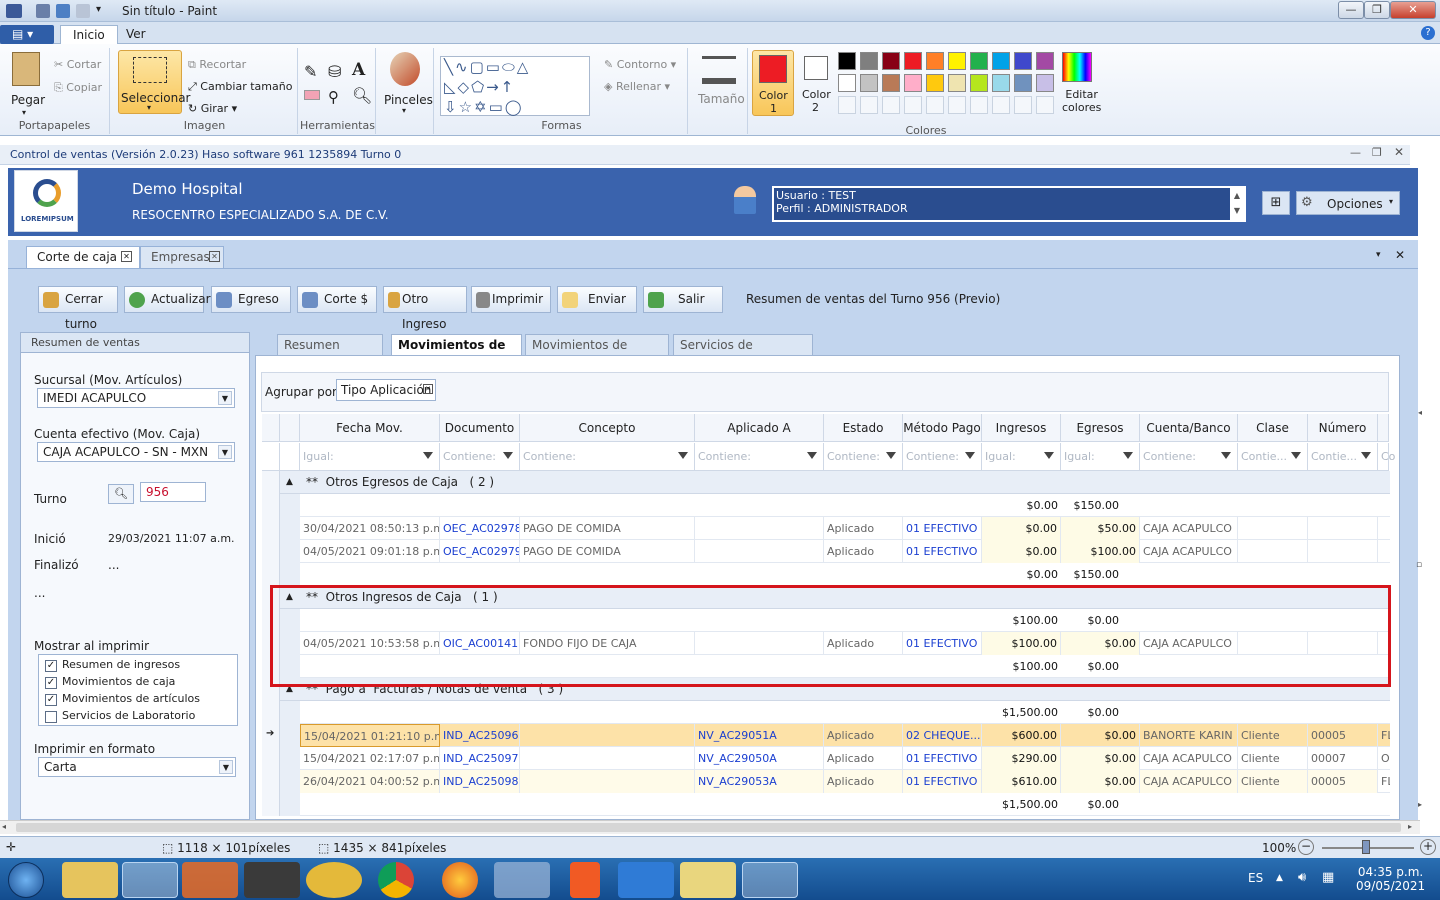 This screenshot has width=1440, height=900. I want to click on start-button, so click(26, 880).